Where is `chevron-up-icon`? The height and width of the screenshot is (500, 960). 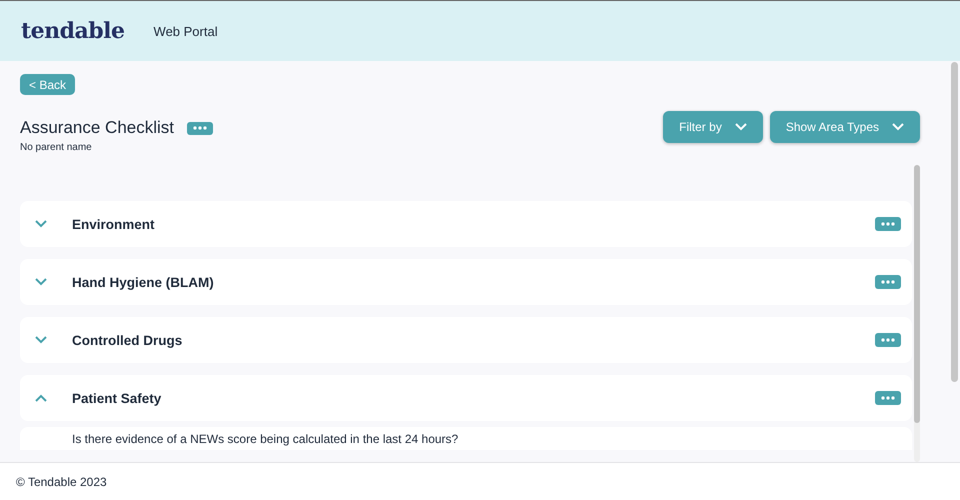
chevron-up-icon is located at coordinates (41, 398).